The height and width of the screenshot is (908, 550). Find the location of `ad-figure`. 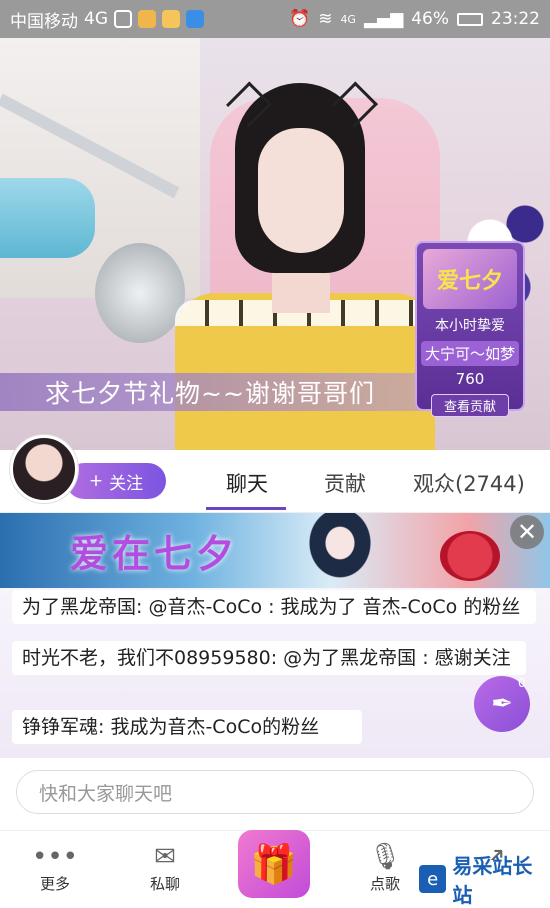

ad-figure is located at coordinates (340, 550).